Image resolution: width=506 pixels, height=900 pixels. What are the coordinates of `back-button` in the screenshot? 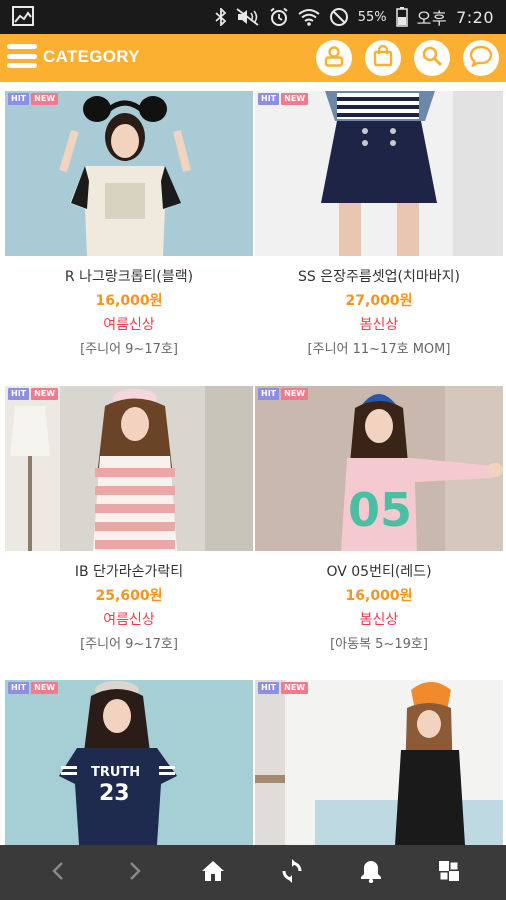 It's located at (58, 872).